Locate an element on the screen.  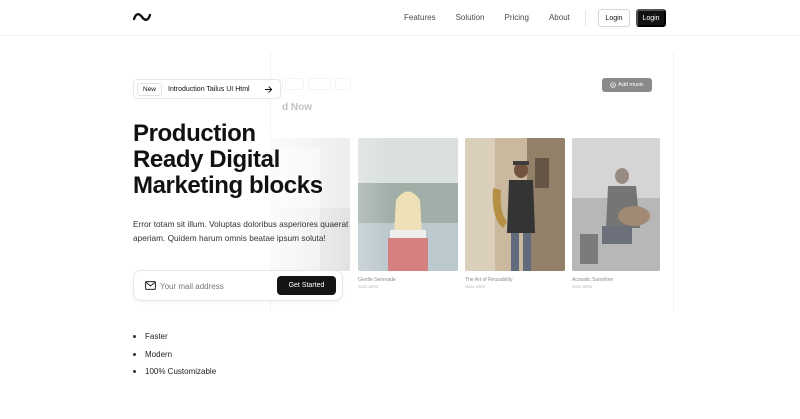
feature-list: Faster Modern 100% Customizable is located at coordinates (174, 354).